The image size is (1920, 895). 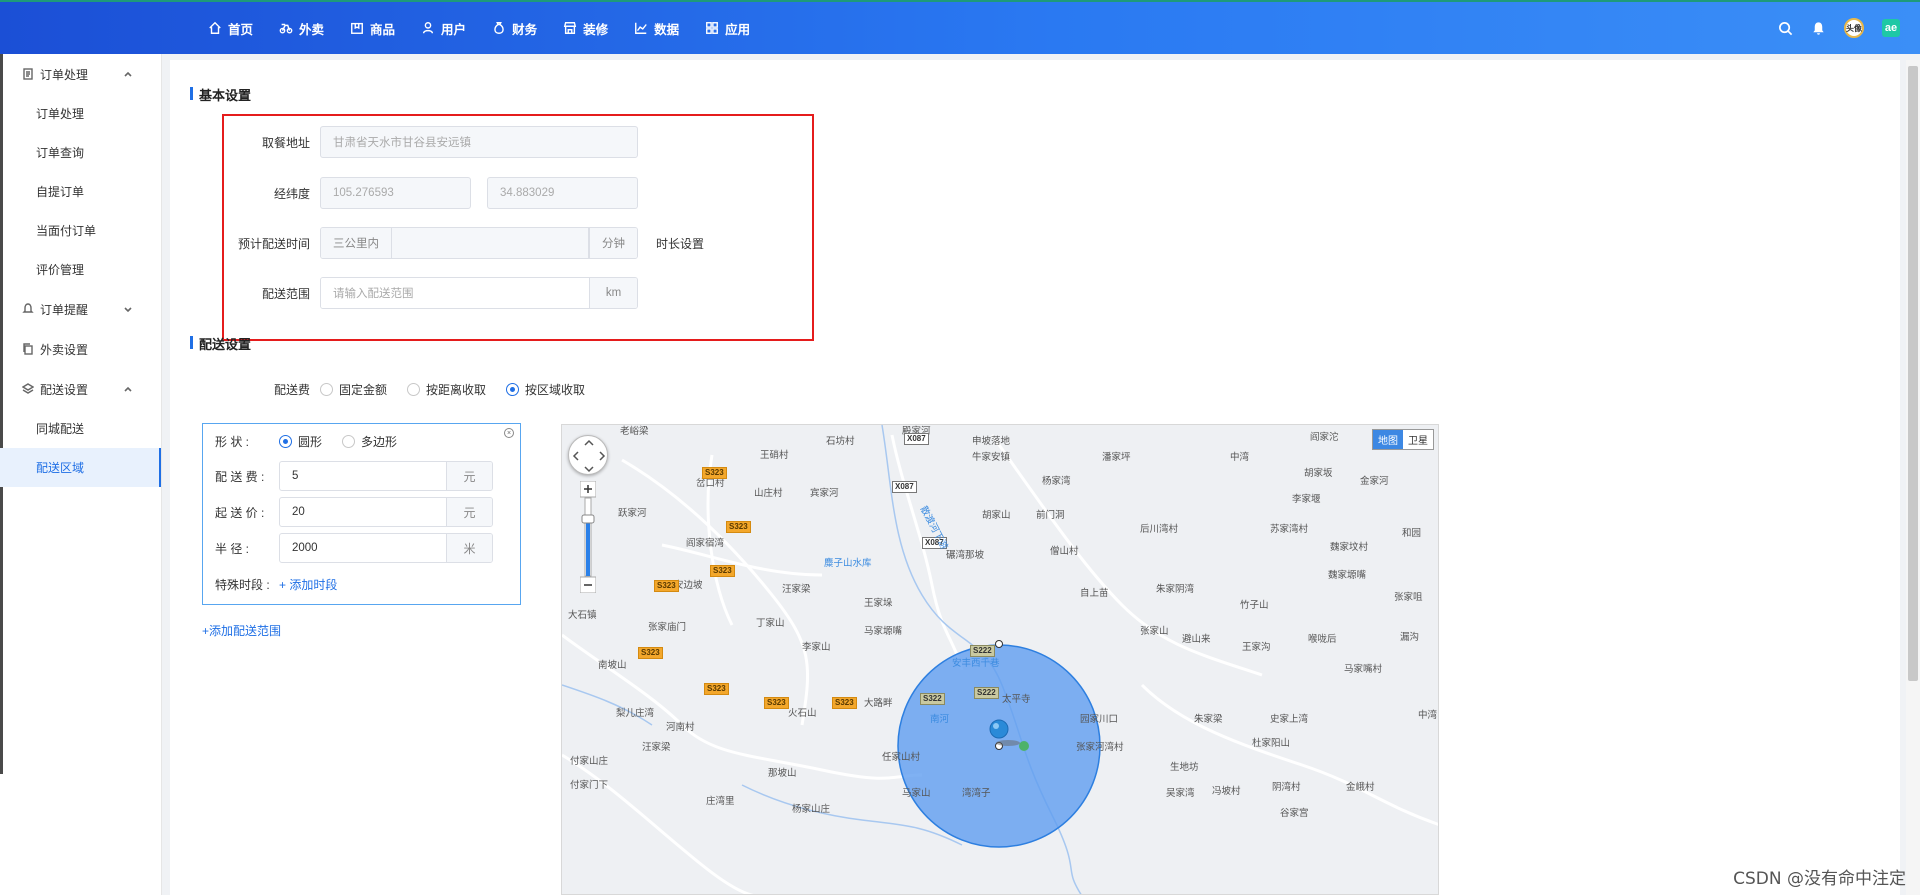 What do you see at coordinates (589, 761) in the screenshot?
I see `map-place-label: 付家山庄` at bounding box center [589, 761].